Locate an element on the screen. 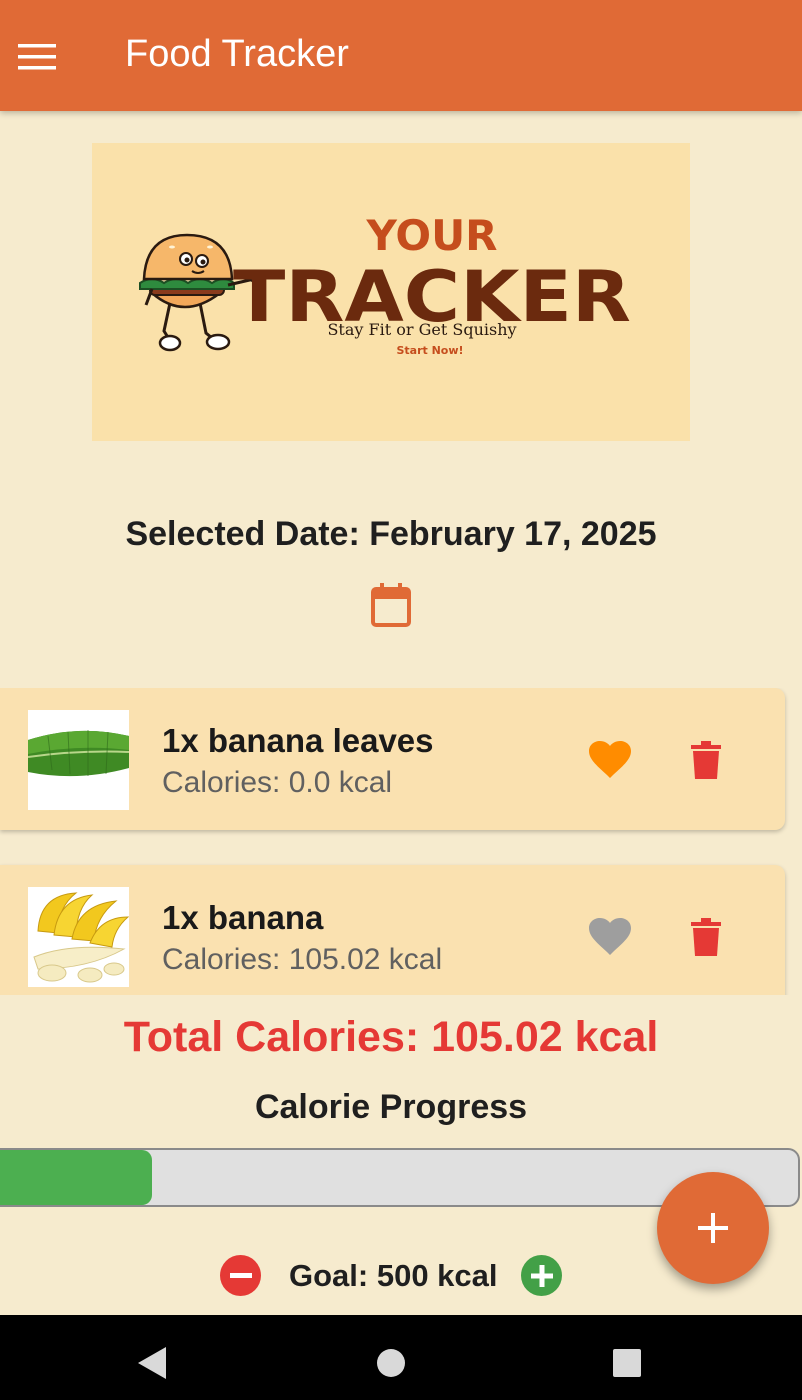  app-bar: Food Tracker is located at coordinates (401, 55).